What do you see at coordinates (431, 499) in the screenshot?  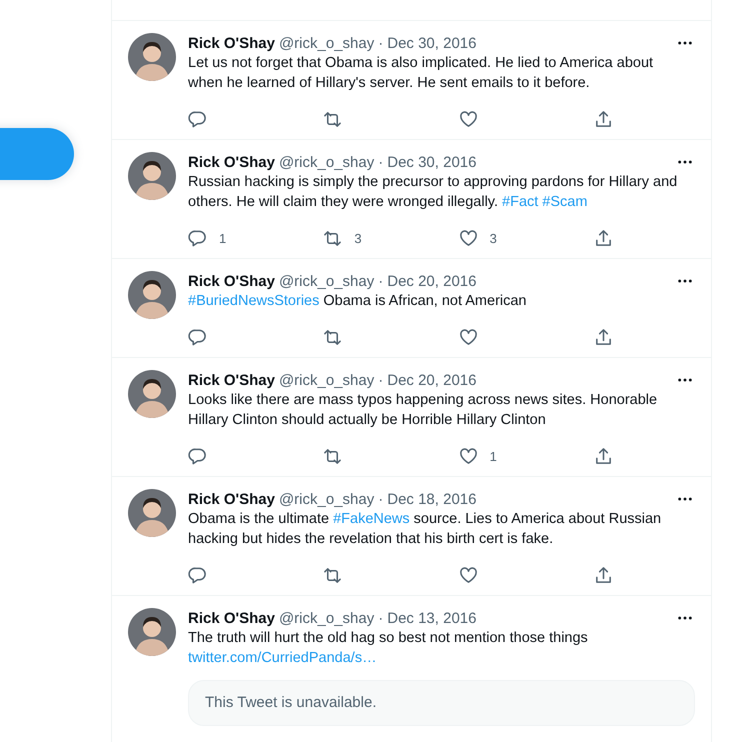 I see `tweet-date: Dec 18, 2016` at bounding box center [431, 499].